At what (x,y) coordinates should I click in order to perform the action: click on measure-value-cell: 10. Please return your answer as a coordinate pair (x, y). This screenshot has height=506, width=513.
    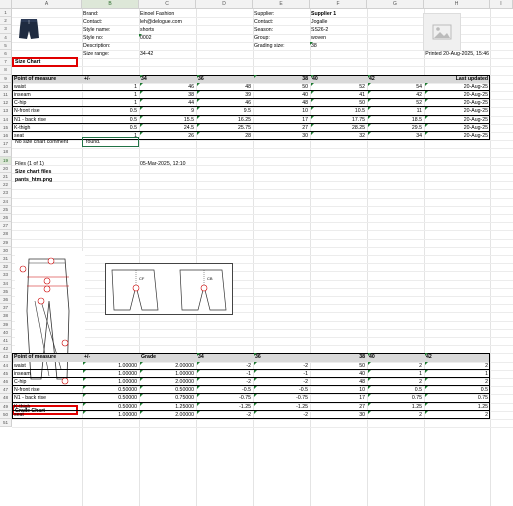
    Looking at the image, I should click on (338, 390).